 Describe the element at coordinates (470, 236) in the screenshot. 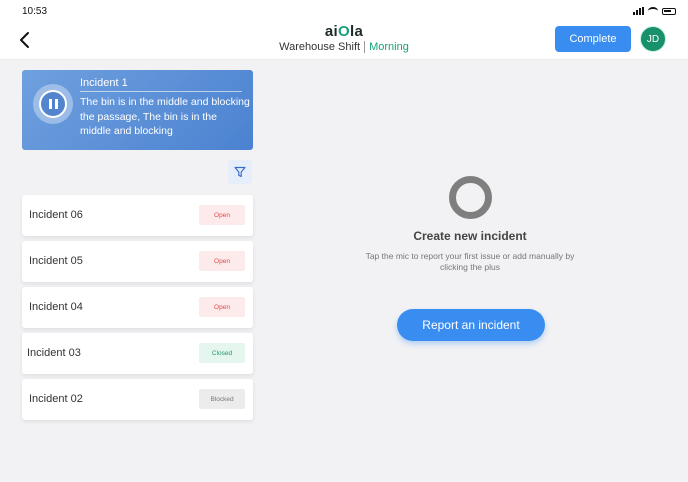

I see `empty-state-title: Create new incident` at that location.